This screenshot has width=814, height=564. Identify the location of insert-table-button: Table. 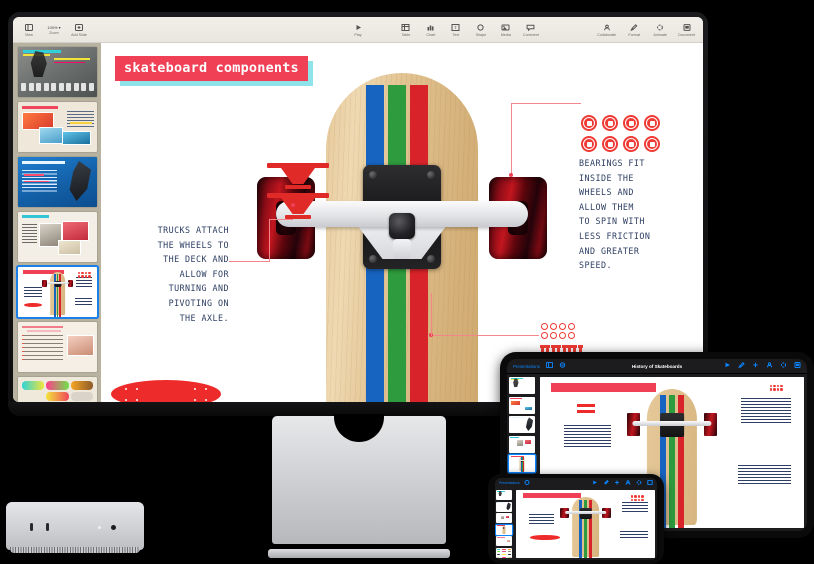
(406, 30).